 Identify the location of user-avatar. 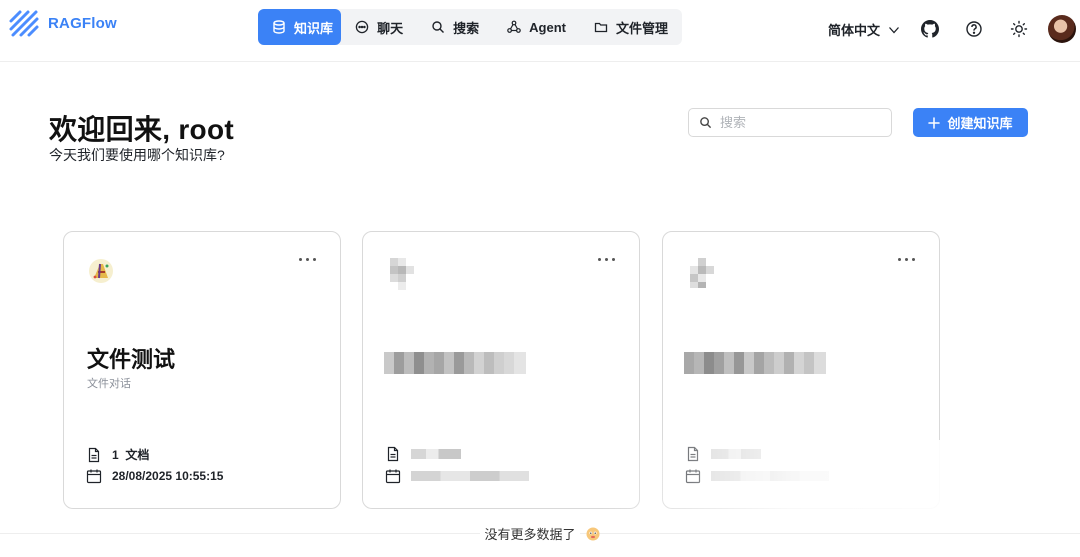
(1062, 29).